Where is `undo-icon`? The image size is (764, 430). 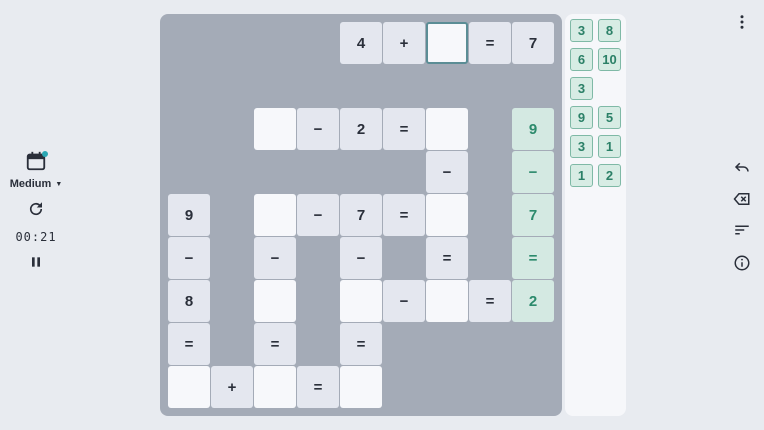
undo-icon is located at coordinates (742, 167).